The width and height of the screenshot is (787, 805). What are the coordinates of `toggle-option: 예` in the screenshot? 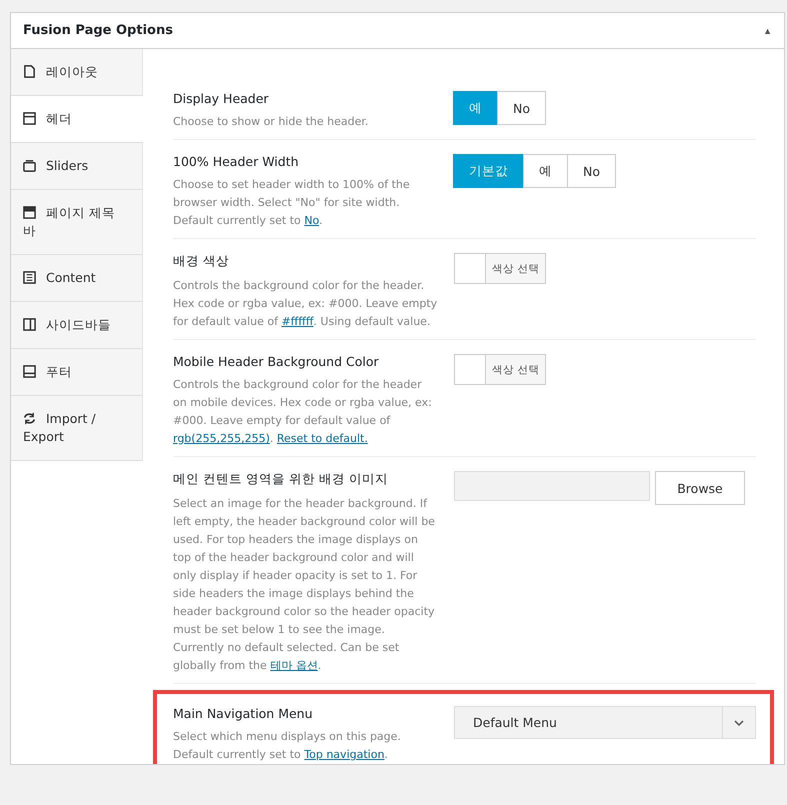 It's located at (545, 171).